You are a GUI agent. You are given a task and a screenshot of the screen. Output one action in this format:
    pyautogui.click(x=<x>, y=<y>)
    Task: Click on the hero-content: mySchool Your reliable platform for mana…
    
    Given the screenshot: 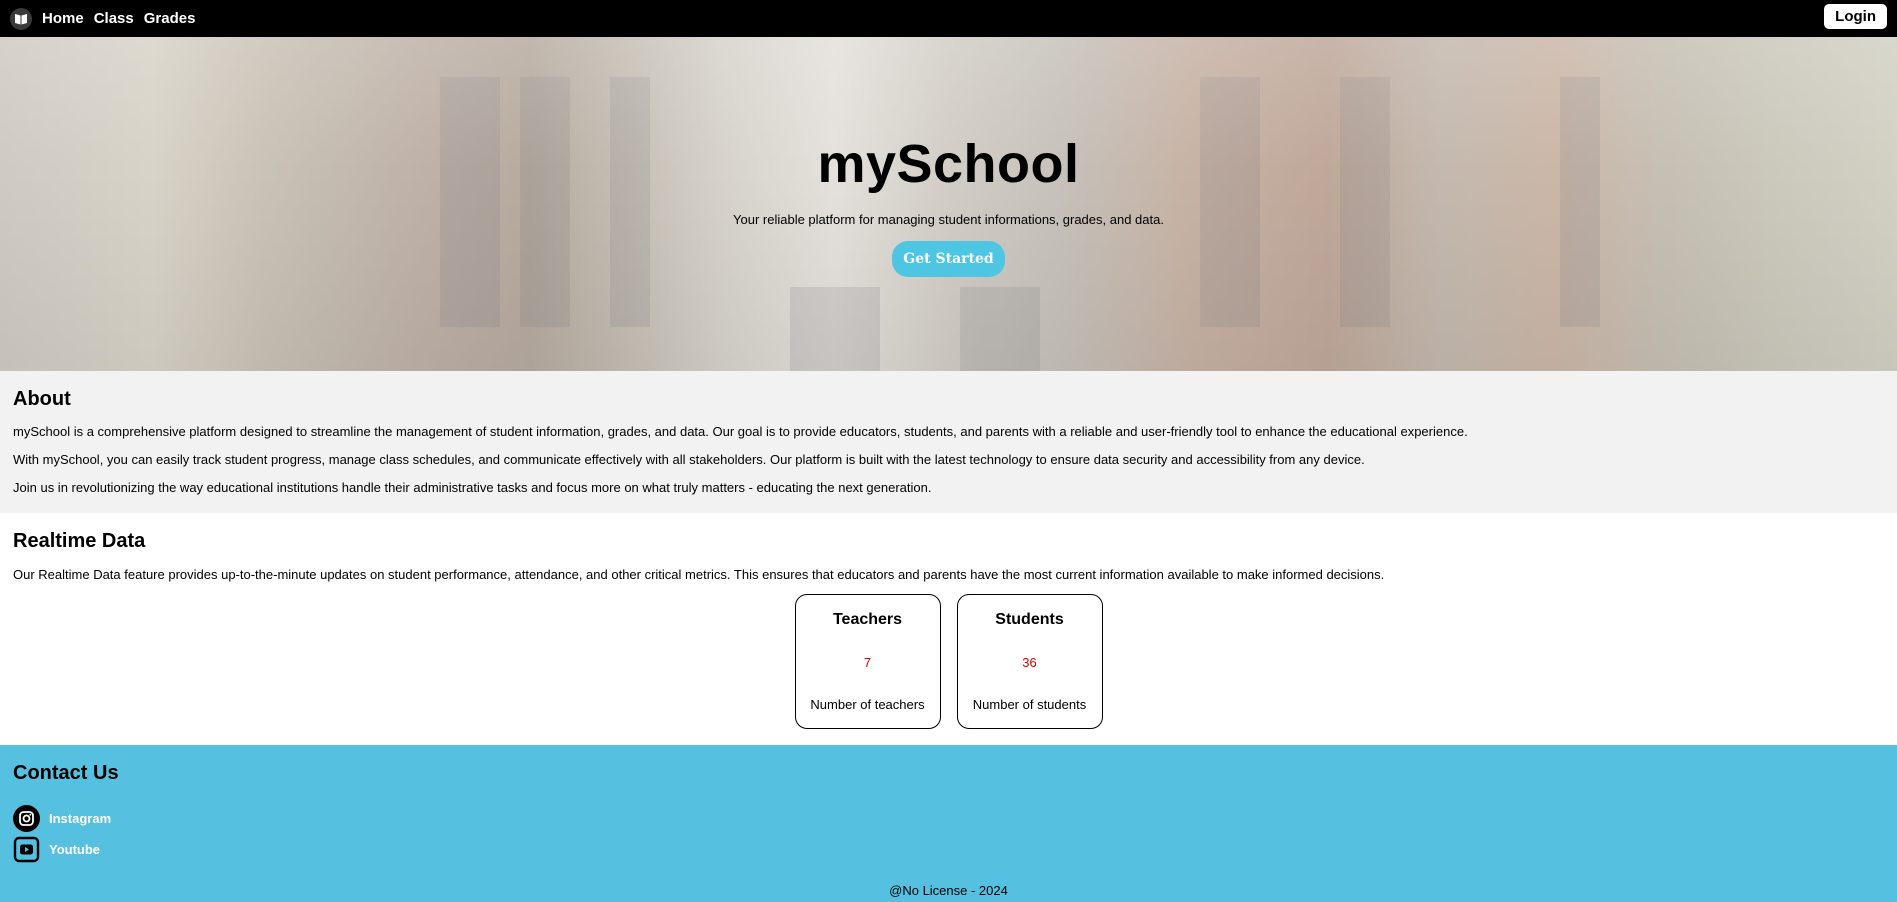 What is the action you would take?
    pyautogui.click(x=948, y=157)
    